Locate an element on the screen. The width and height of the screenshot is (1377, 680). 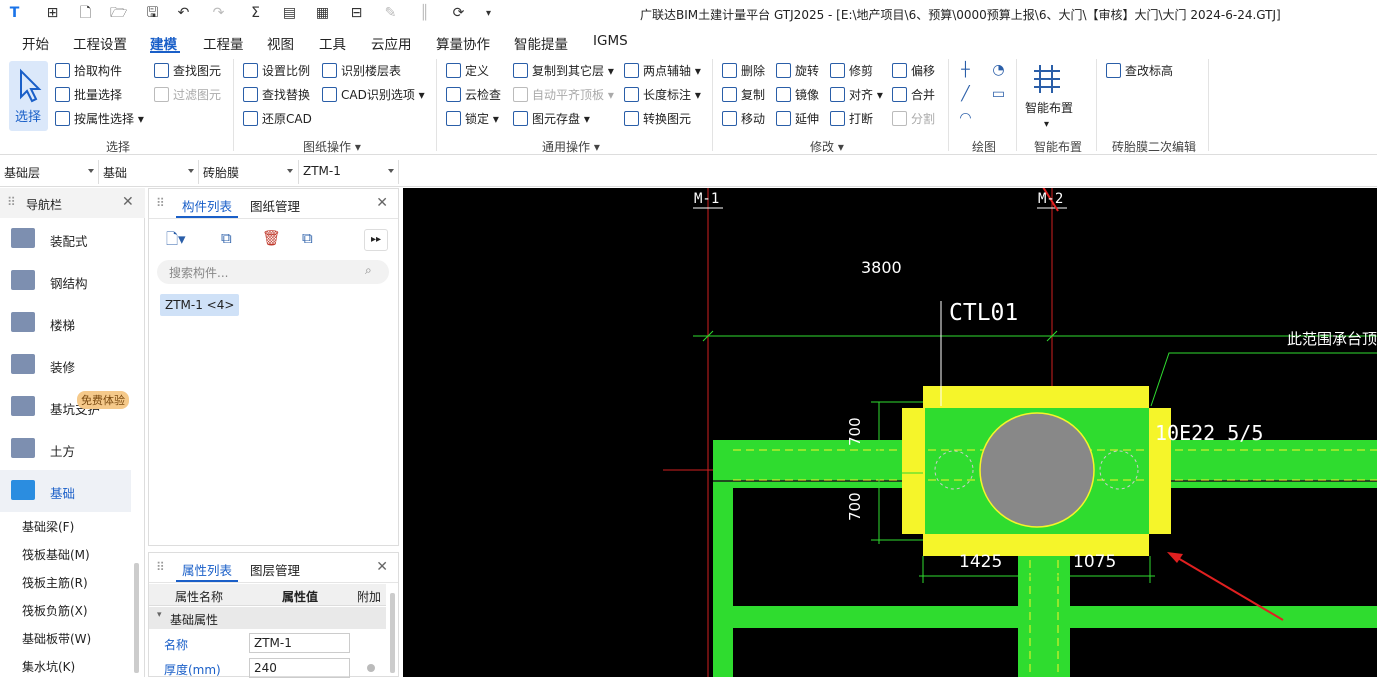
tab-project-settings: 工程设置 is located at coordinates (100, 43).